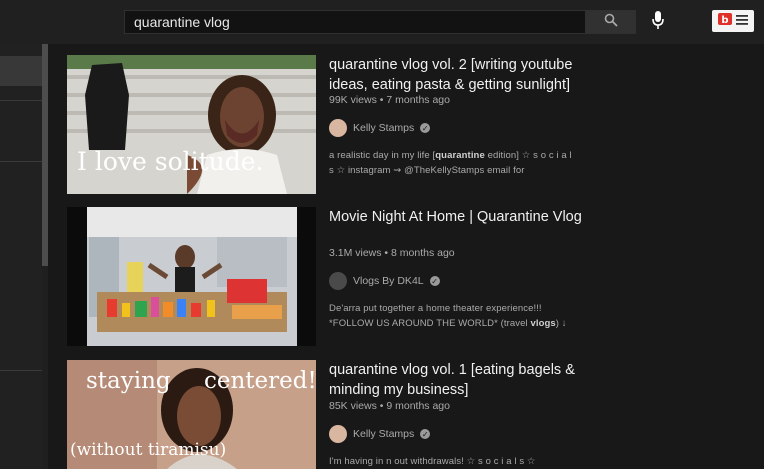 Image resolution: width=764 pixels, height=469 pixels. I want to click on search-button, so click(611, 22).